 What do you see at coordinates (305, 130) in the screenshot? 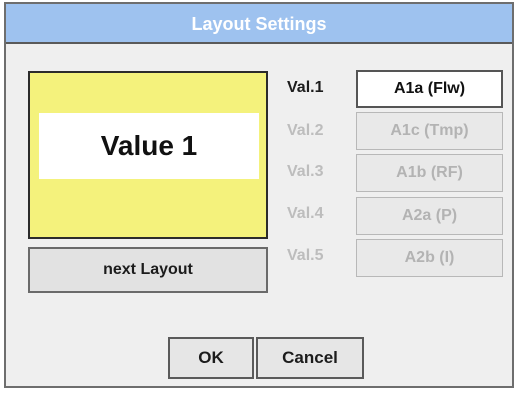
I see `val-2-label: Val.2` at bounding box center [305, 130].